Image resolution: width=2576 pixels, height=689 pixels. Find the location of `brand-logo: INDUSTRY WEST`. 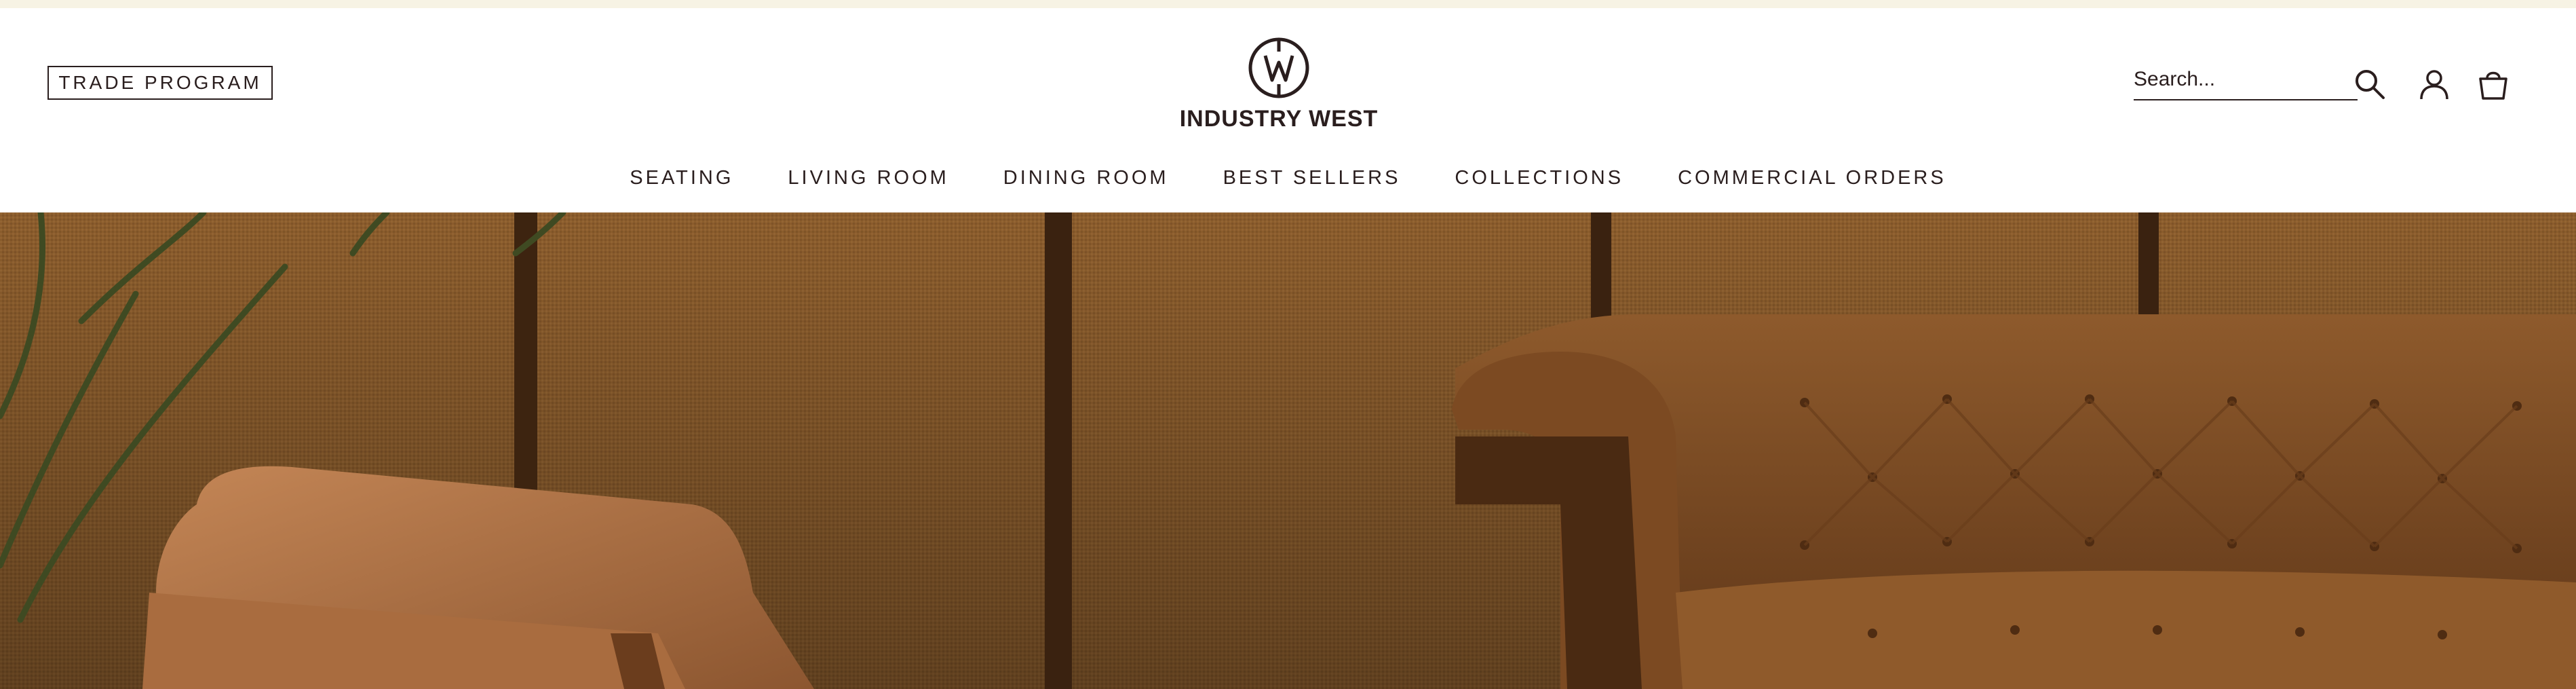

brand-logo: INDUSTRY WEST is located at coordinates (1278, 90).